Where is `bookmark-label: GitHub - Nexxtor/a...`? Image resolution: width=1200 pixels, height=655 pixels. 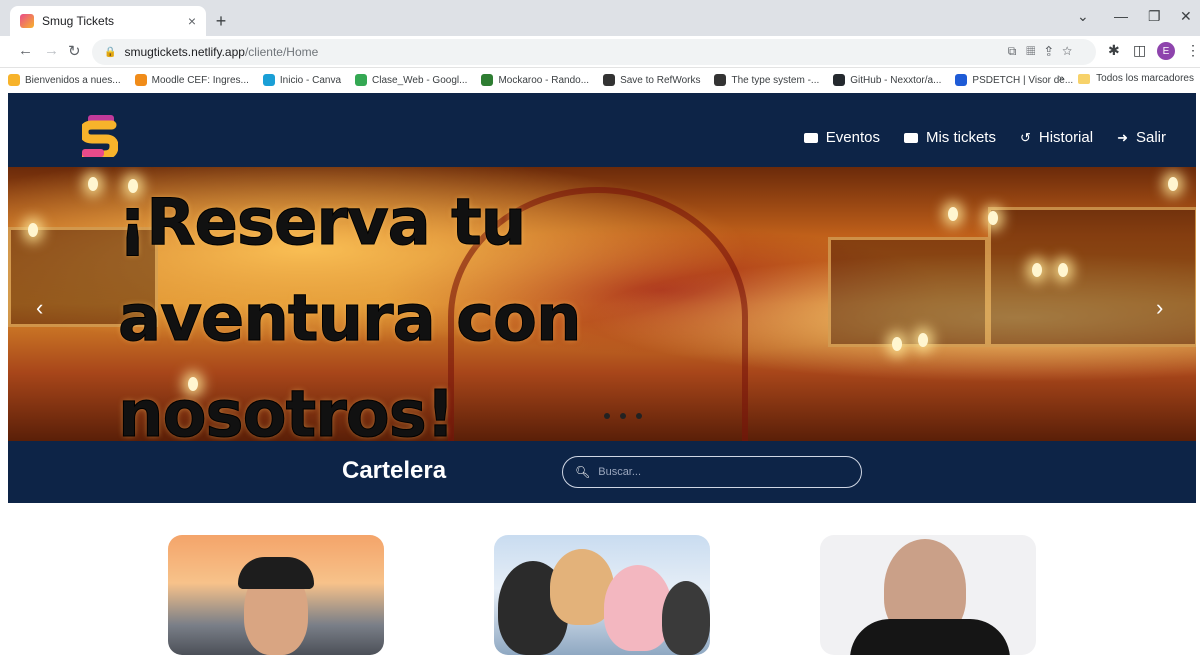
bookmark-label: GitHub - Nexxtor/a... is located at coordinates (896, 80).